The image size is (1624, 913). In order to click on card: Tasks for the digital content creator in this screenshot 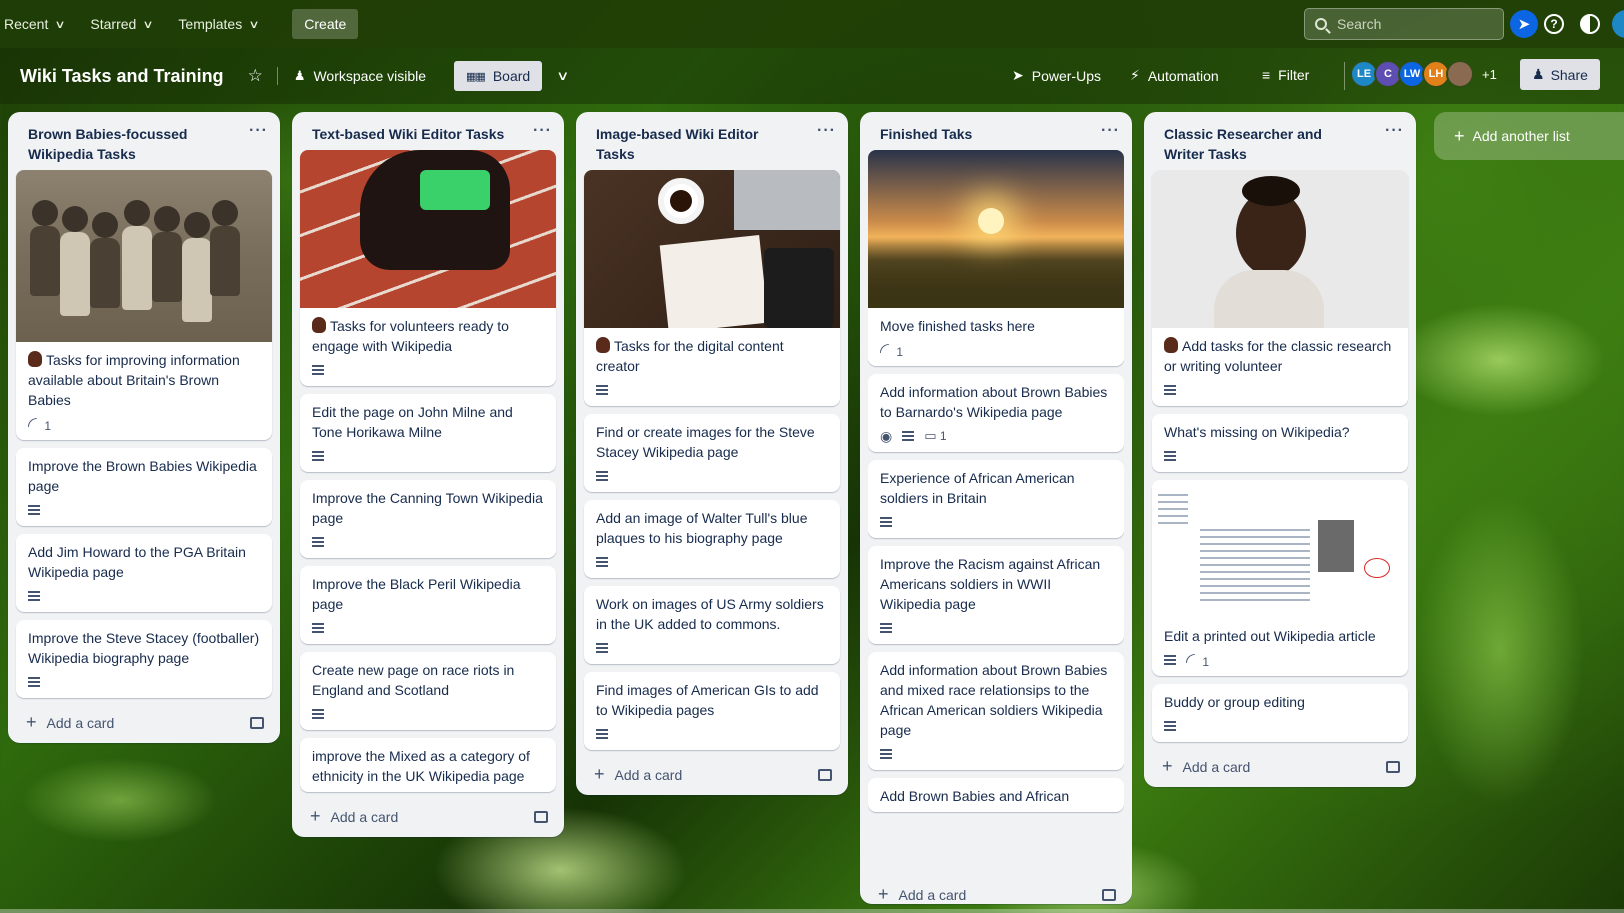, I will do `click(712, 288)`.